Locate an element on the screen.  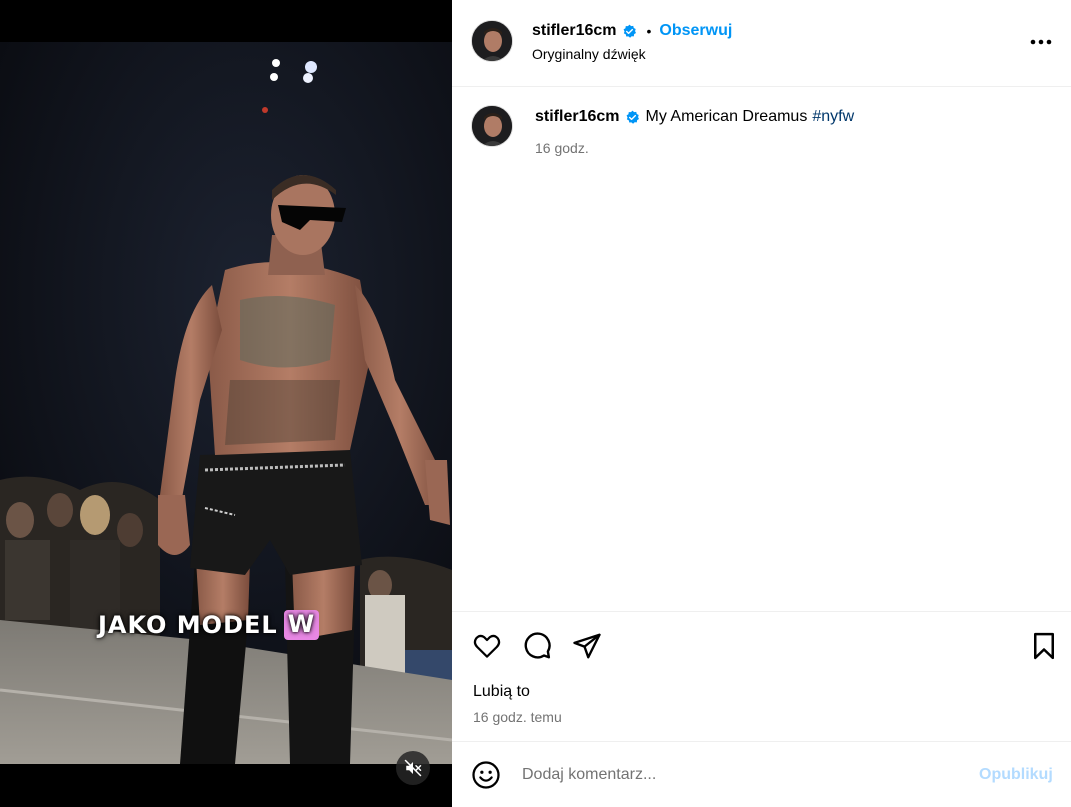
caption-row: stifler16cm My American Dreamus #nyfw is located at coordinates (694, 117).